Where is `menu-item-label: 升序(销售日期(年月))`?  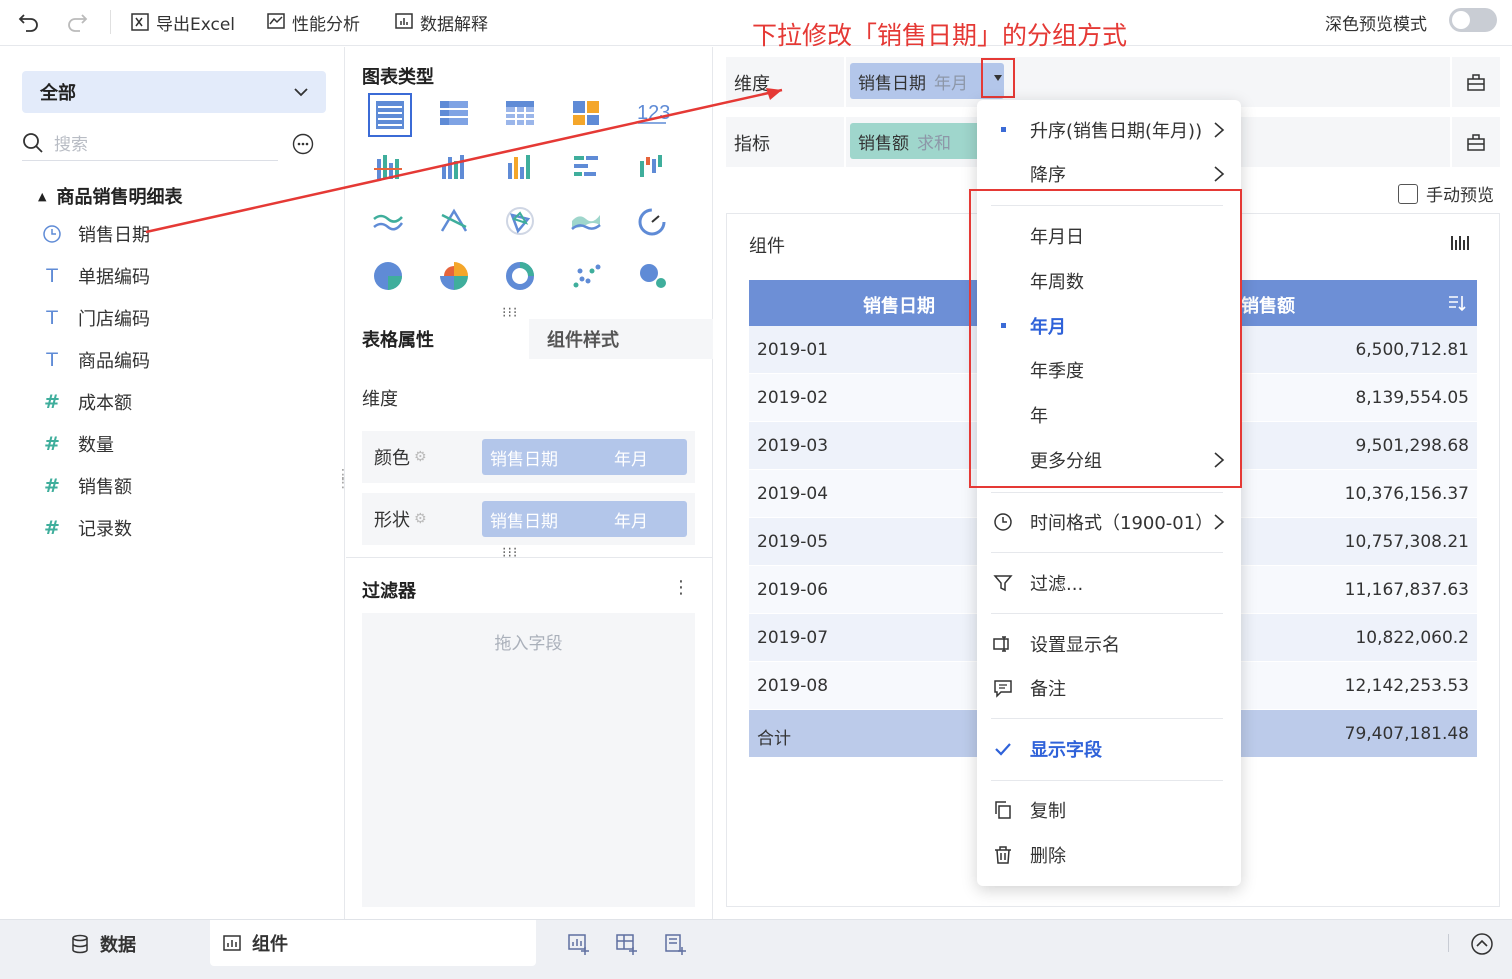 menu-item-label: 升序(销售日期(年月)) is located at coordinates (1116, 131).